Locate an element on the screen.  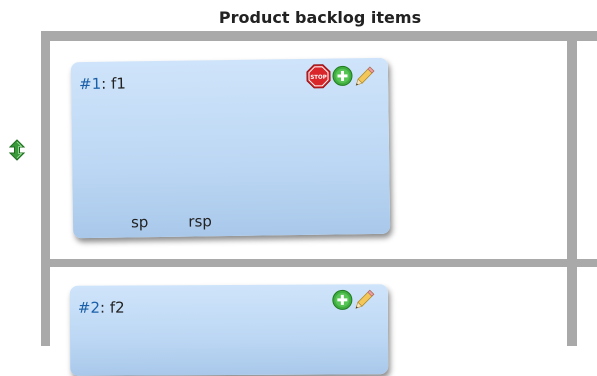
card-id-link: #2 is located at coordinates (89, 308).